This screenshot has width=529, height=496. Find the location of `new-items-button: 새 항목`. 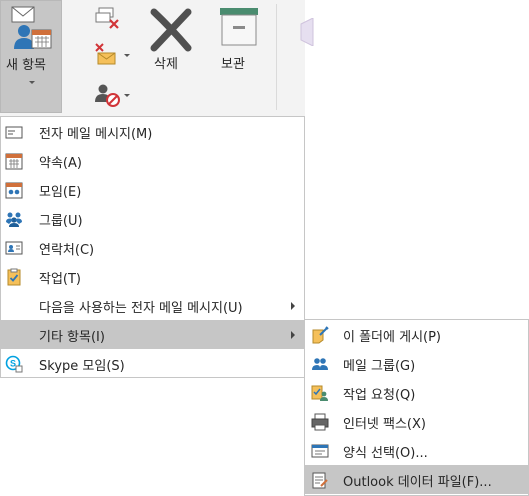

new-items-button: 새 항목 is located at coordinates (31, 56).